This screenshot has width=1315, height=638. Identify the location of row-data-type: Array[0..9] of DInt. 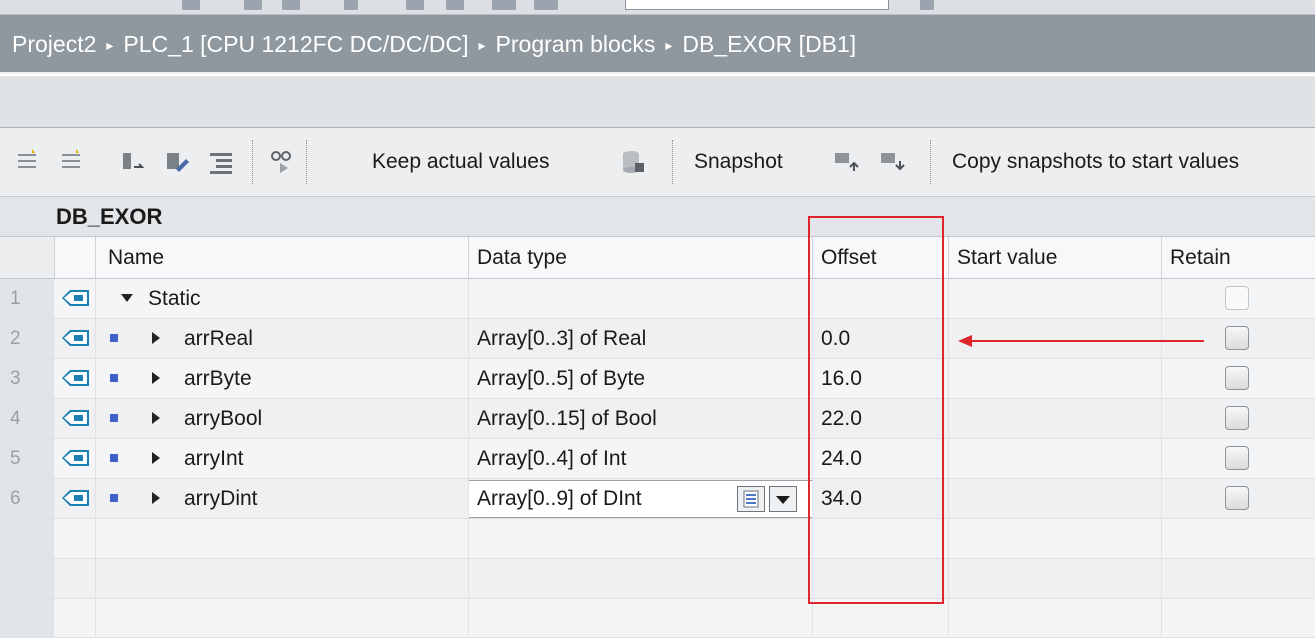
(559, 498).